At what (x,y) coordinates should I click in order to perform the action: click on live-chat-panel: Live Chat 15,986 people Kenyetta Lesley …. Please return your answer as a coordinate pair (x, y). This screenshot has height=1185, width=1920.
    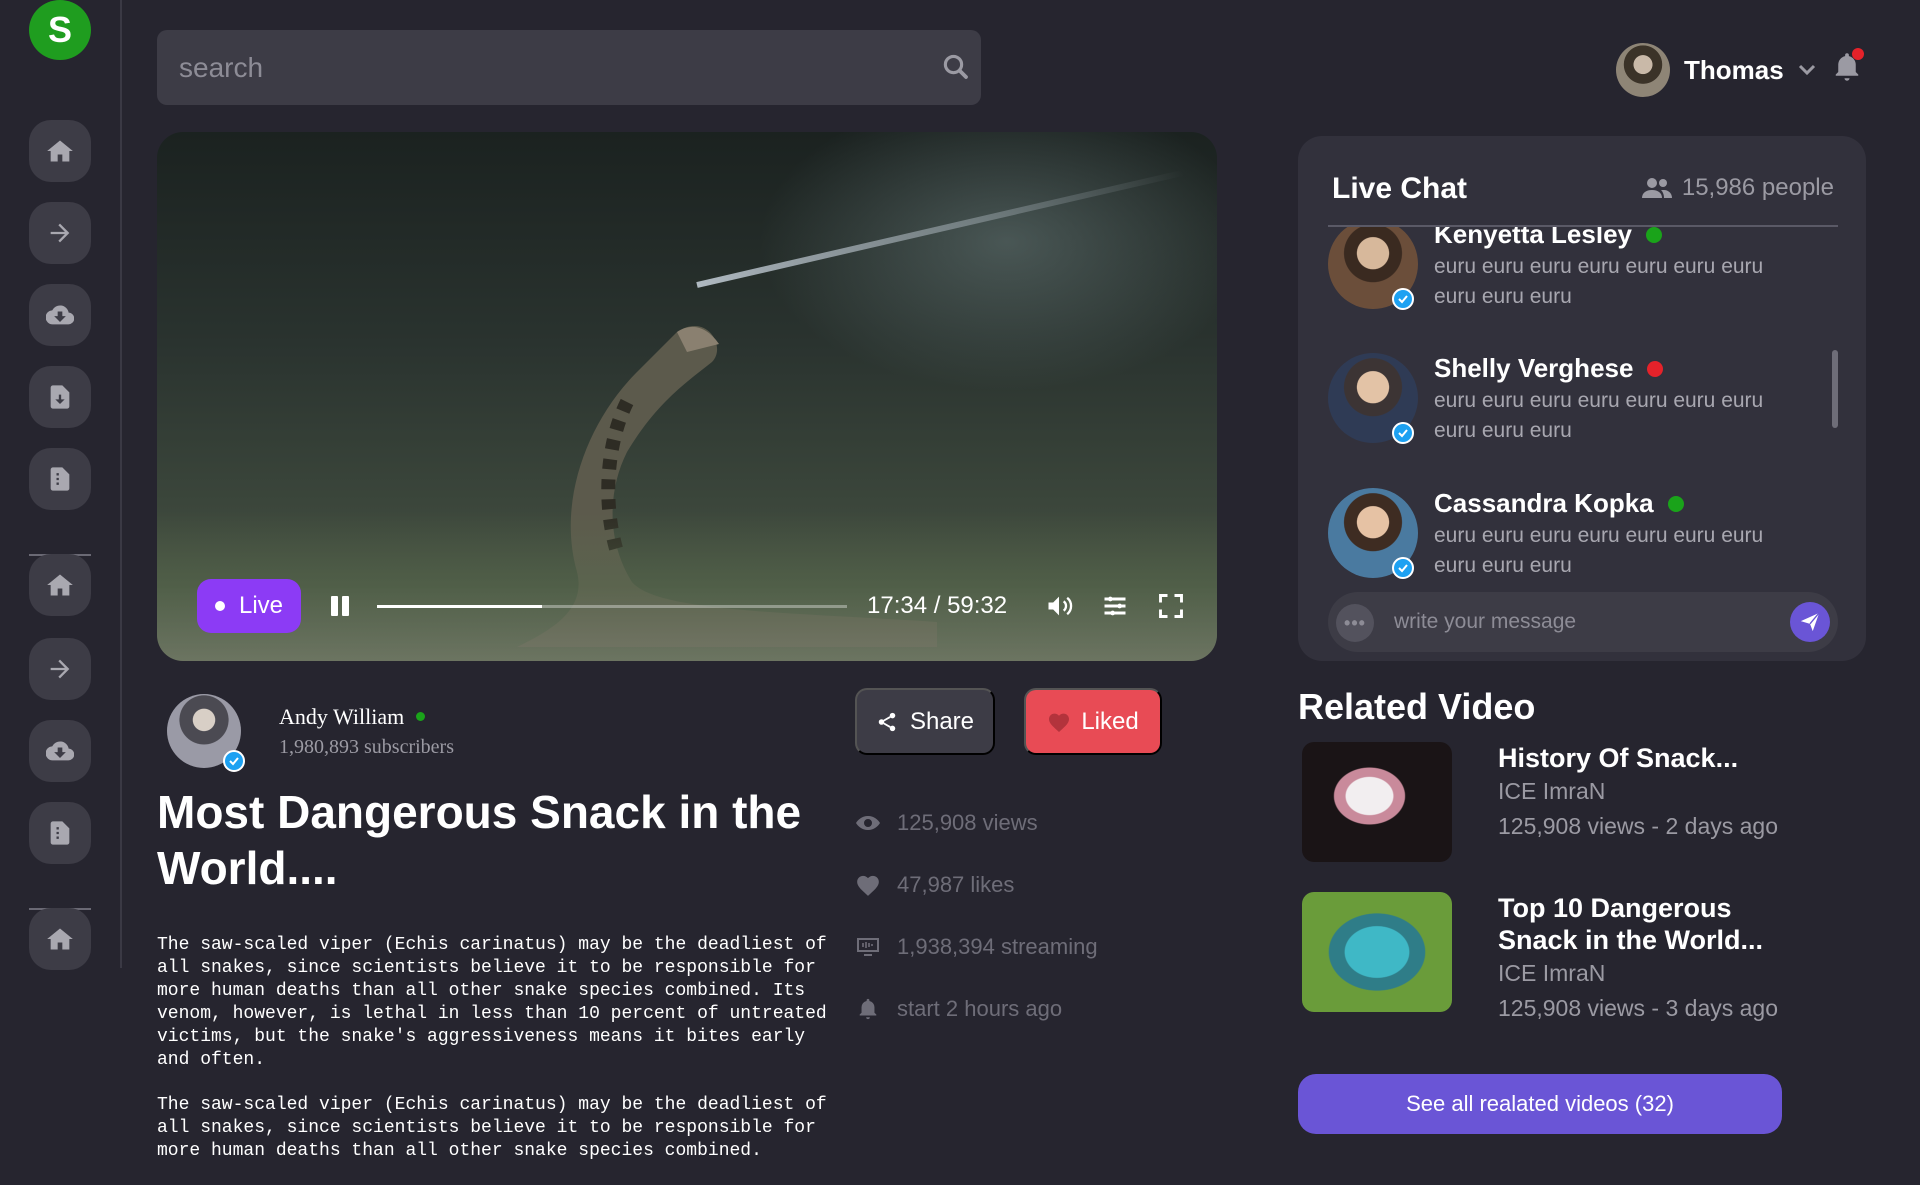
    Looking at the image, I should click on (1582, 398).